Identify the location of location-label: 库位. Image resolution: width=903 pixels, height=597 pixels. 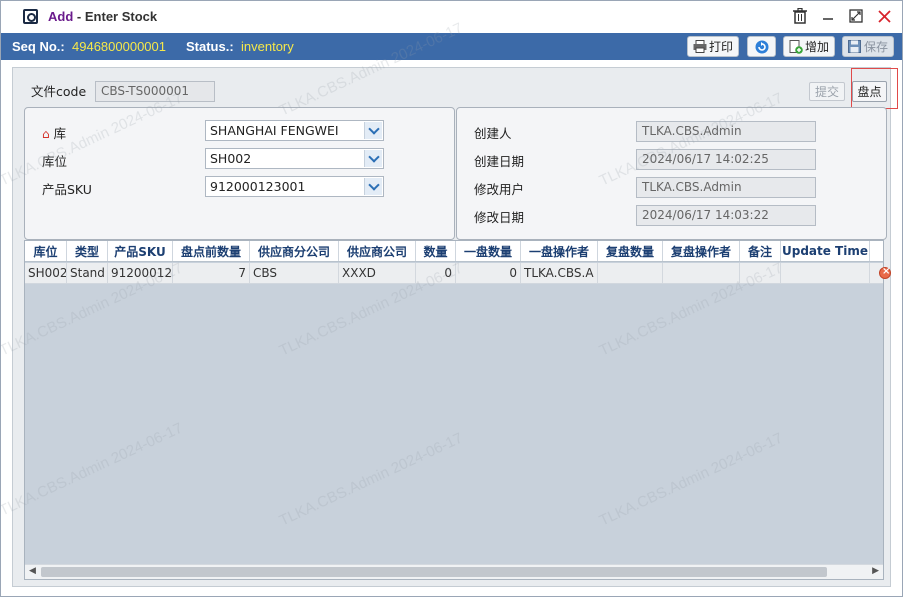
(55, 161).